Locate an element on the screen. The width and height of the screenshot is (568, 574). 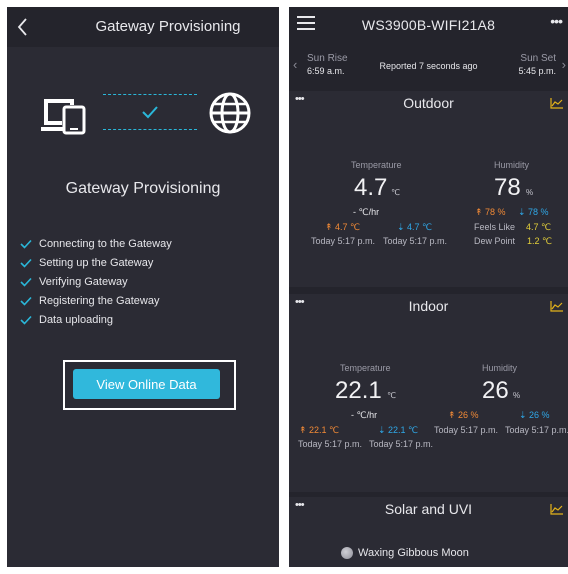
button-highlight-box: View Online Data is located at coordinates (149, 385).